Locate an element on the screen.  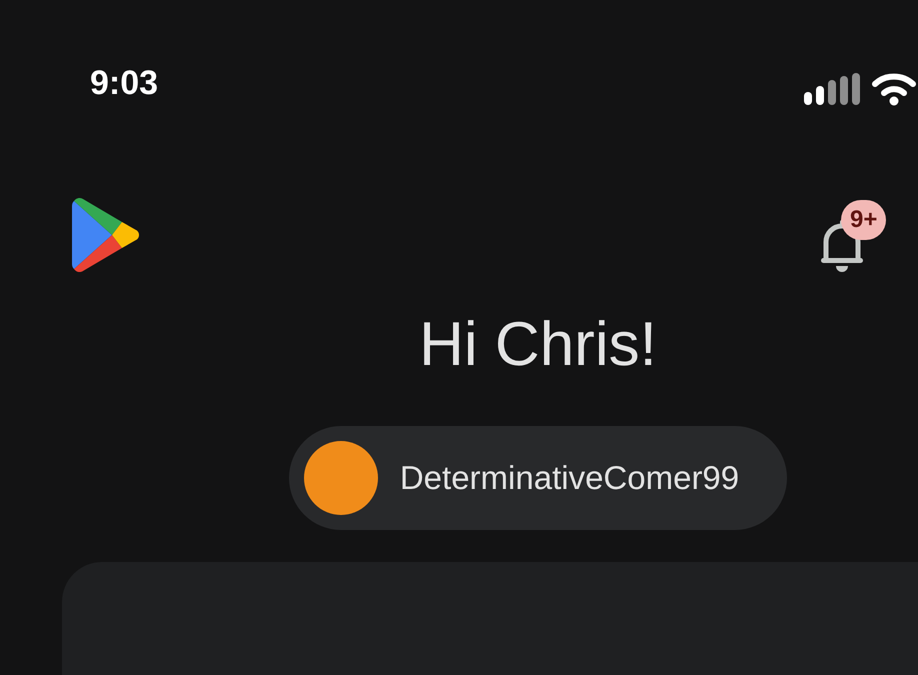
status-time: 9:03 is located at coordinates (124, 83).